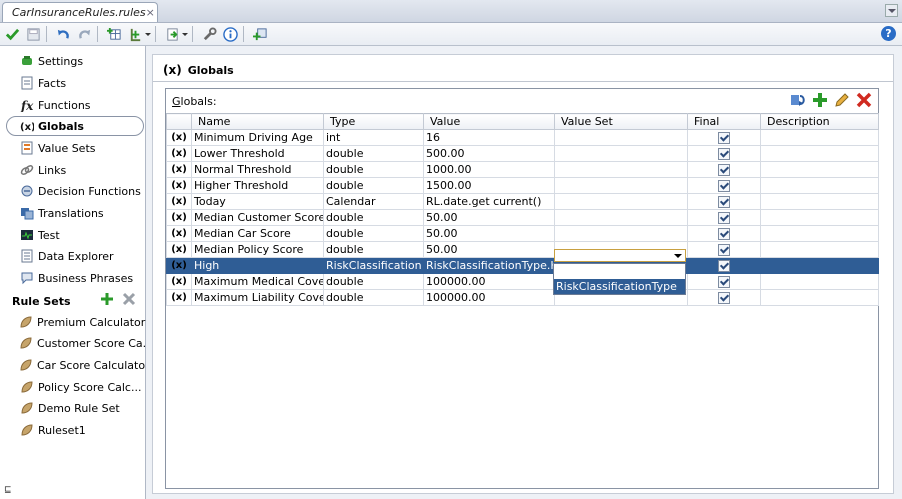  I want to click on import-dropdown-arrow, so click(185, 34).